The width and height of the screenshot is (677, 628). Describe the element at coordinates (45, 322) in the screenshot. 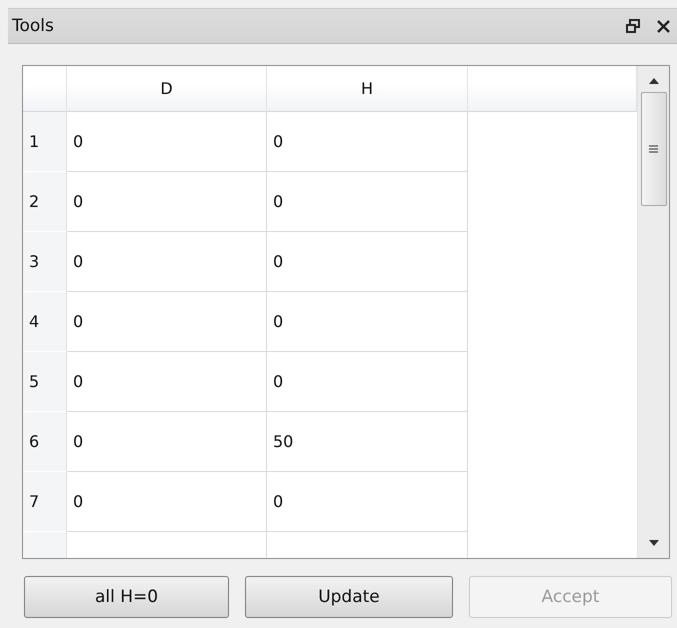

I see `row-header: 4` at that location.